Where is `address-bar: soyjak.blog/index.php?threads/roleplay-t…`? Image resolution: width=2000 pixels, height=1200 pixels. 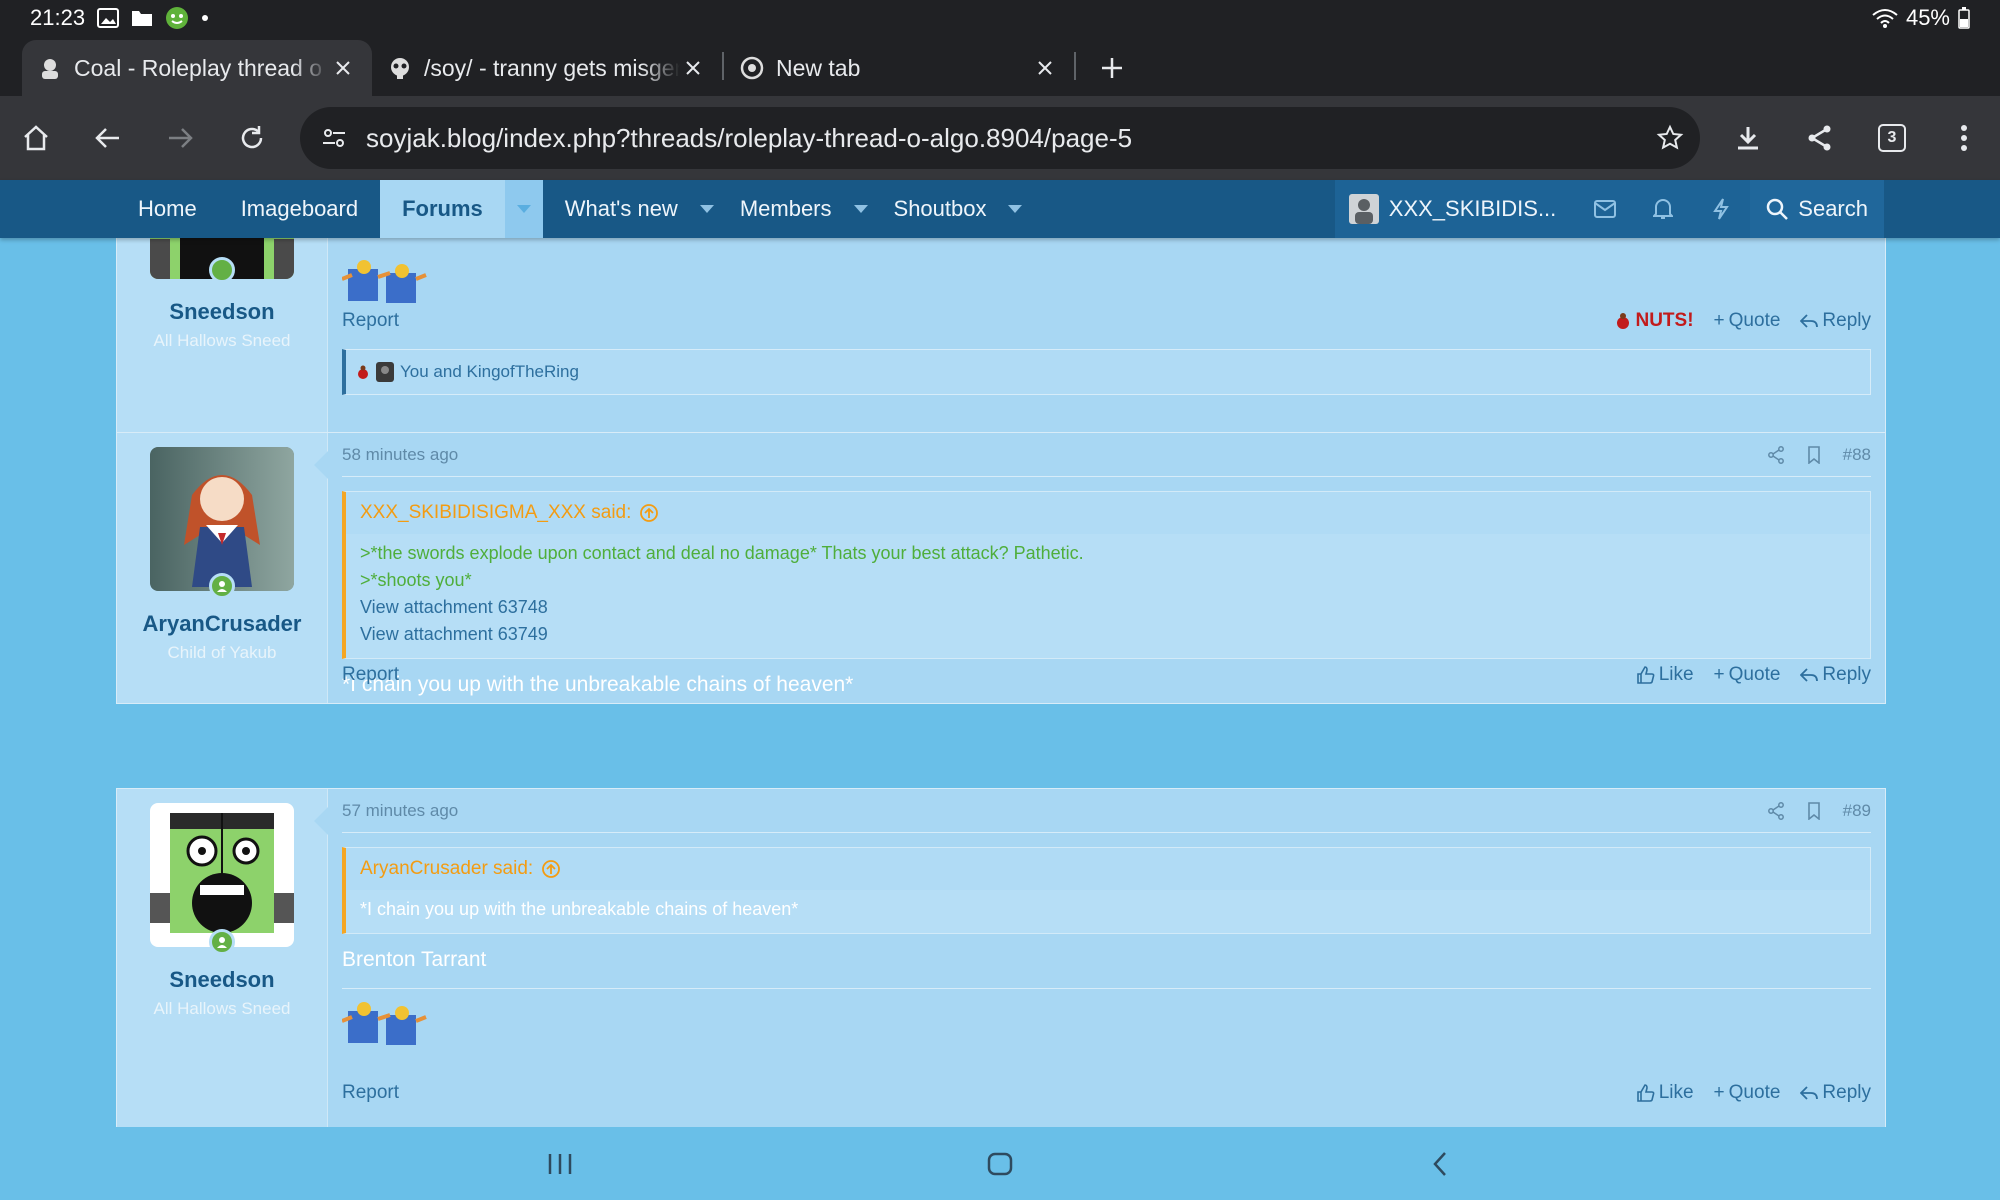 address-bar: soyjak.blog/index.php?threads/roleplay-t… is located at coordinates (1000, 138).